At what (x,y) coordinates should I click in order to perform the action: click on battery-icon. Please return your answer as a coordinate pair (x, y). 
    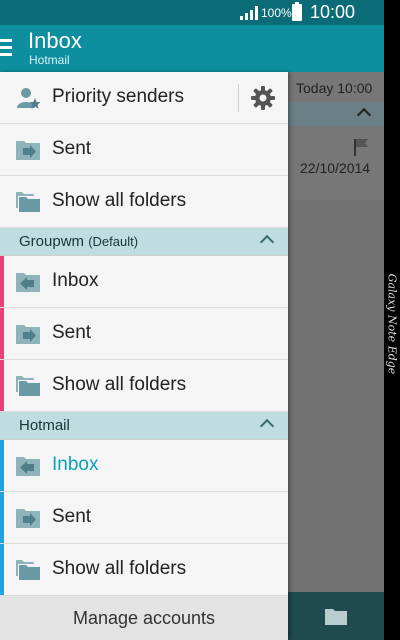
    Looking at the image, I should click on (297, 11).